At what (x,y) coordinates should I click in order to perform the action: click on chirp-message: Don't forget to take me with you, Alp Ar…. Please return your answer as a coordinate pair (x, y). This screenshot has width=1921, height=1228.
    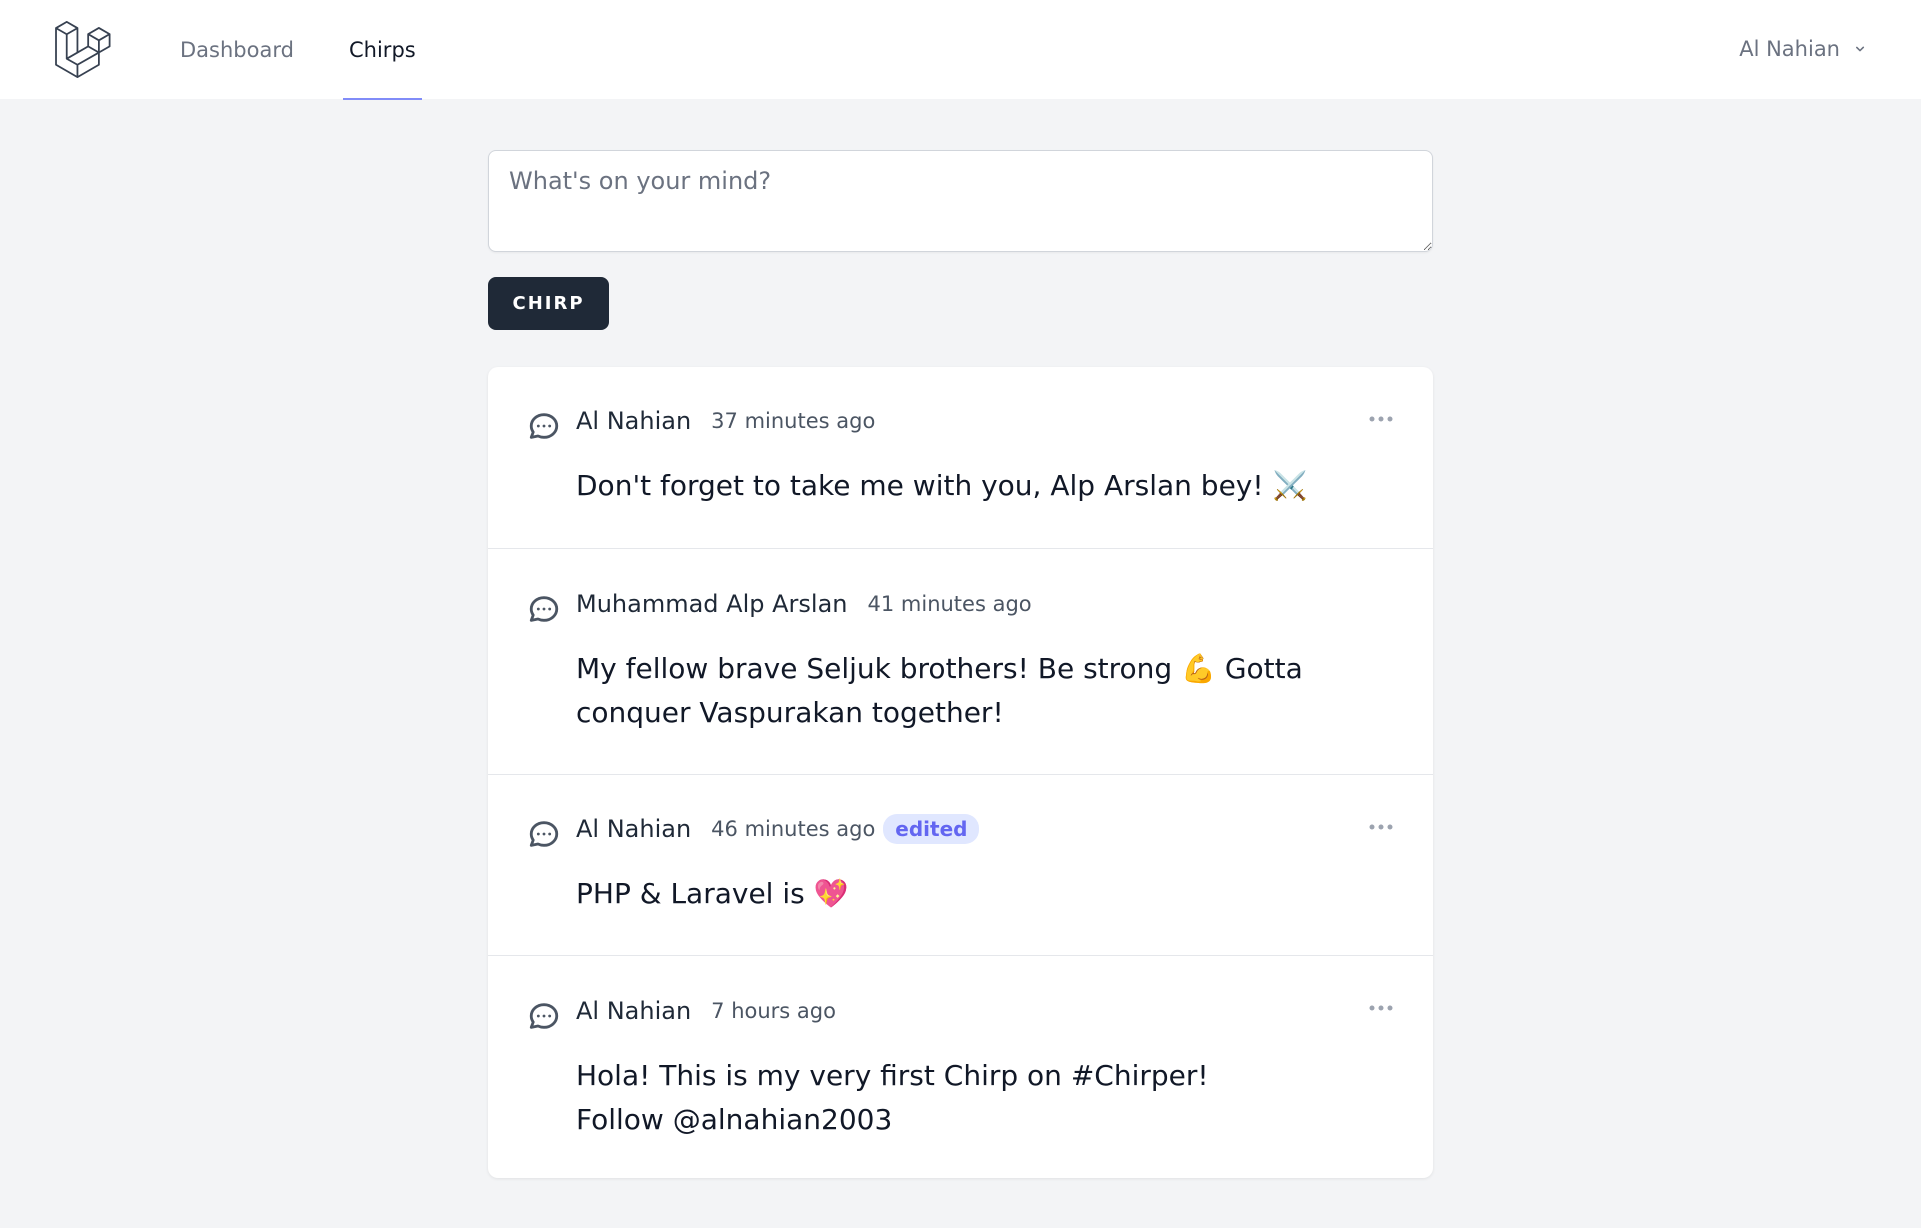
    Looking at the image, I should click on (942, 485).